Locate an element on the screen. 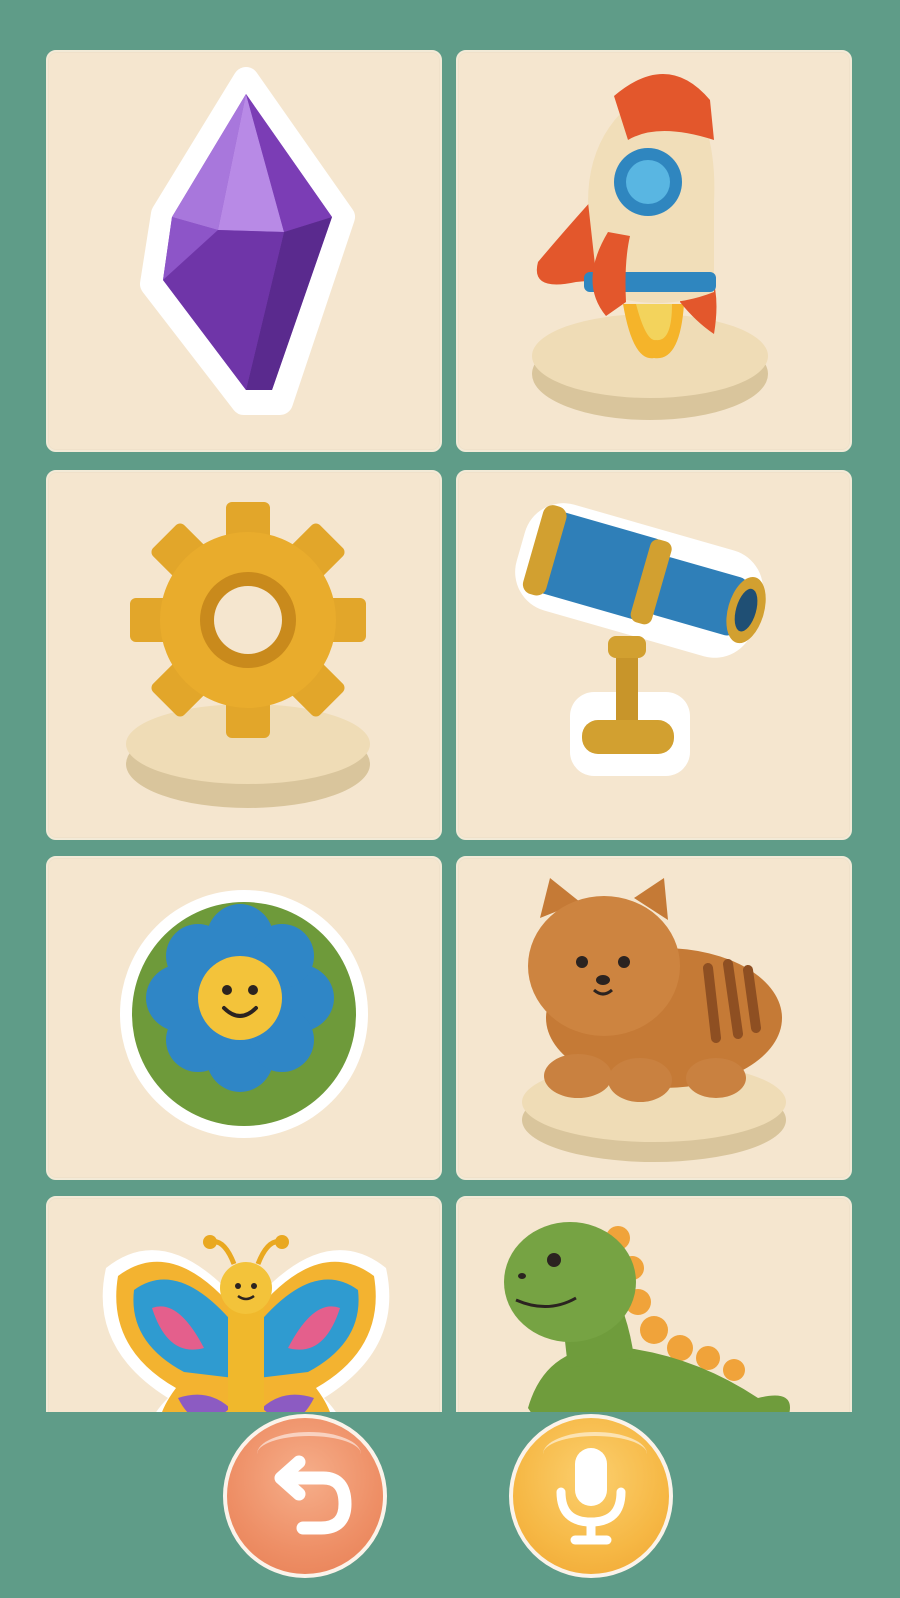 The width and height of the screenshot is (900, 1598). undo-button is located at coordinates (305, 1496).